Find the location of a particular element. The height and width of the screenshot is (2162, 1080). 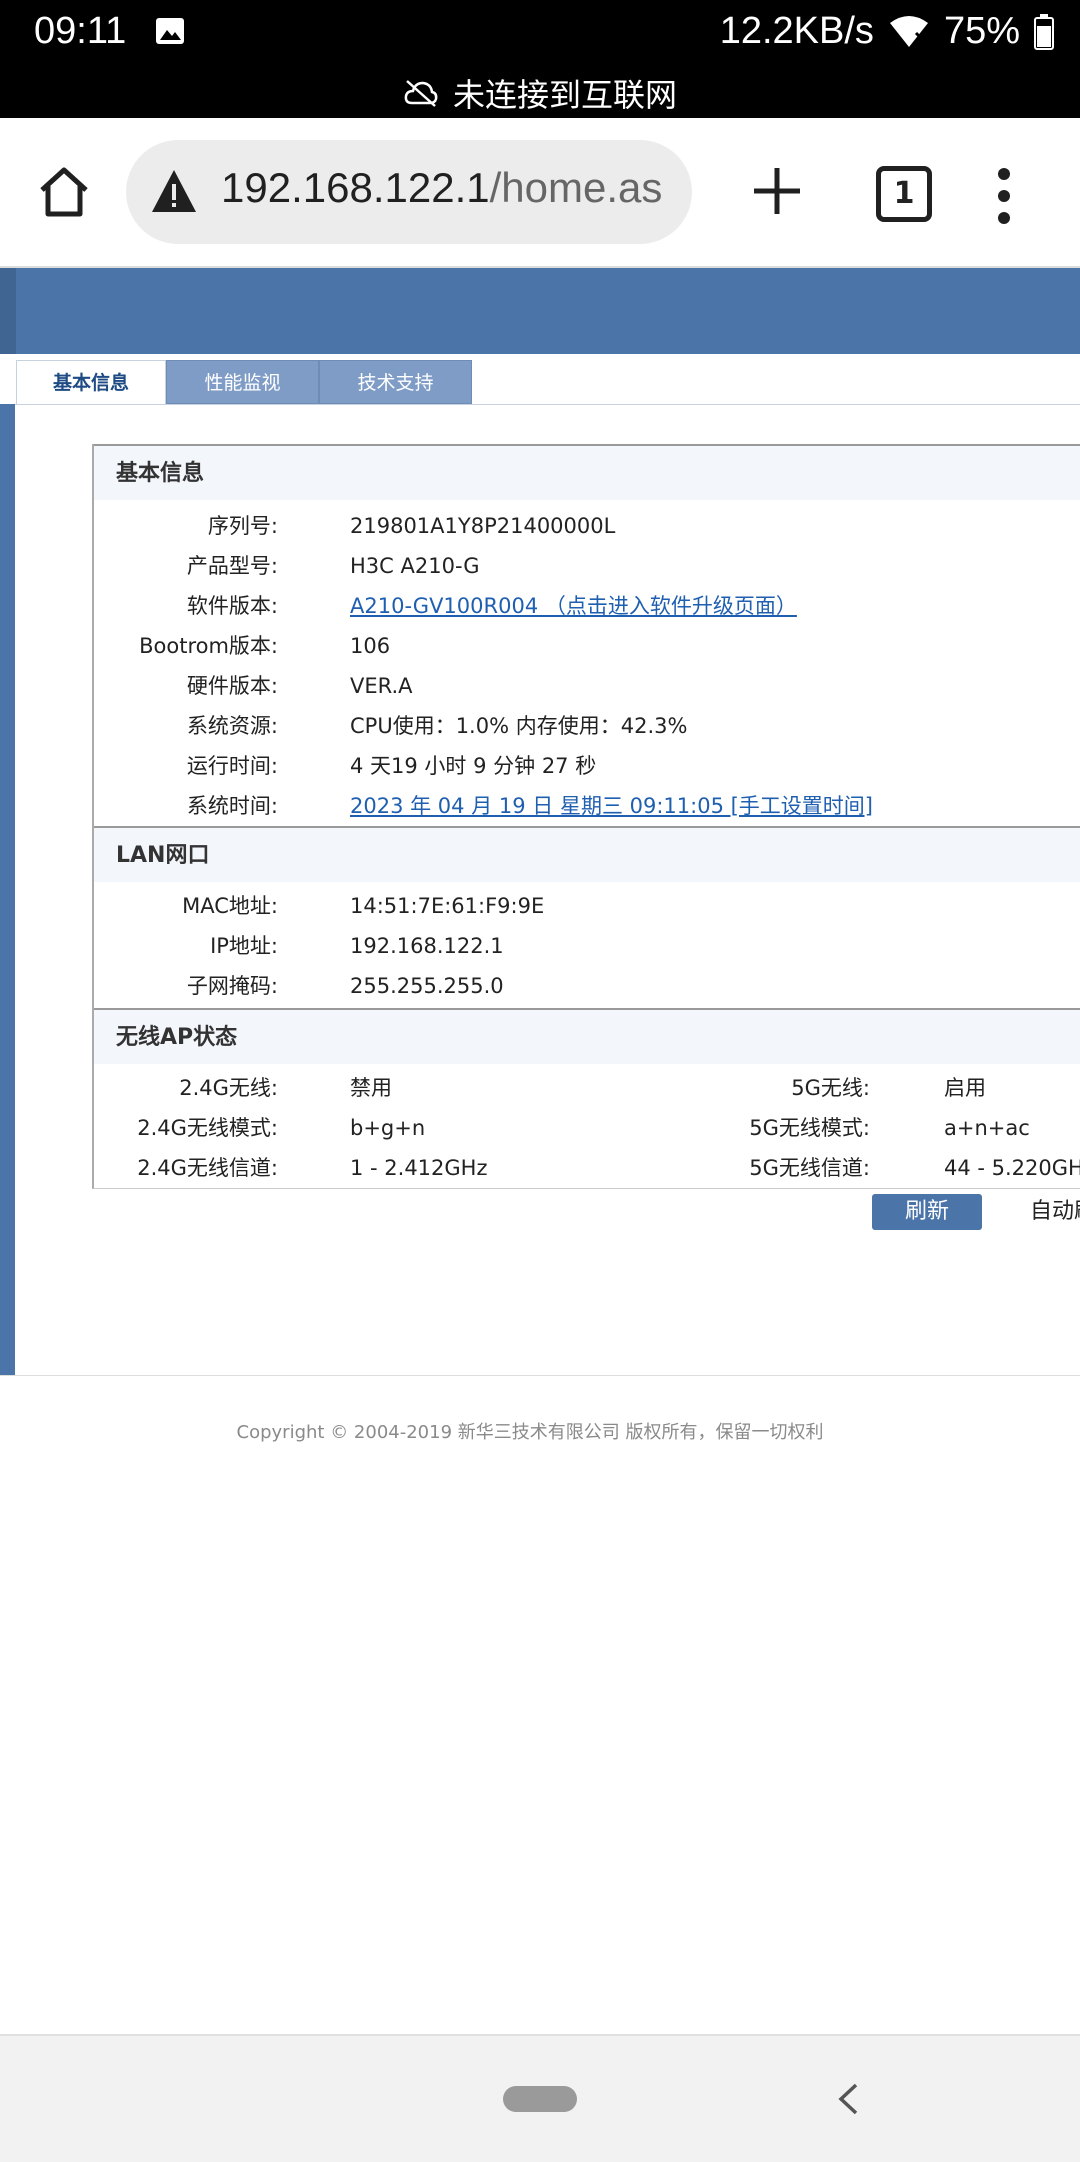

value: b+g+n is located at coordinates (388, 1128).